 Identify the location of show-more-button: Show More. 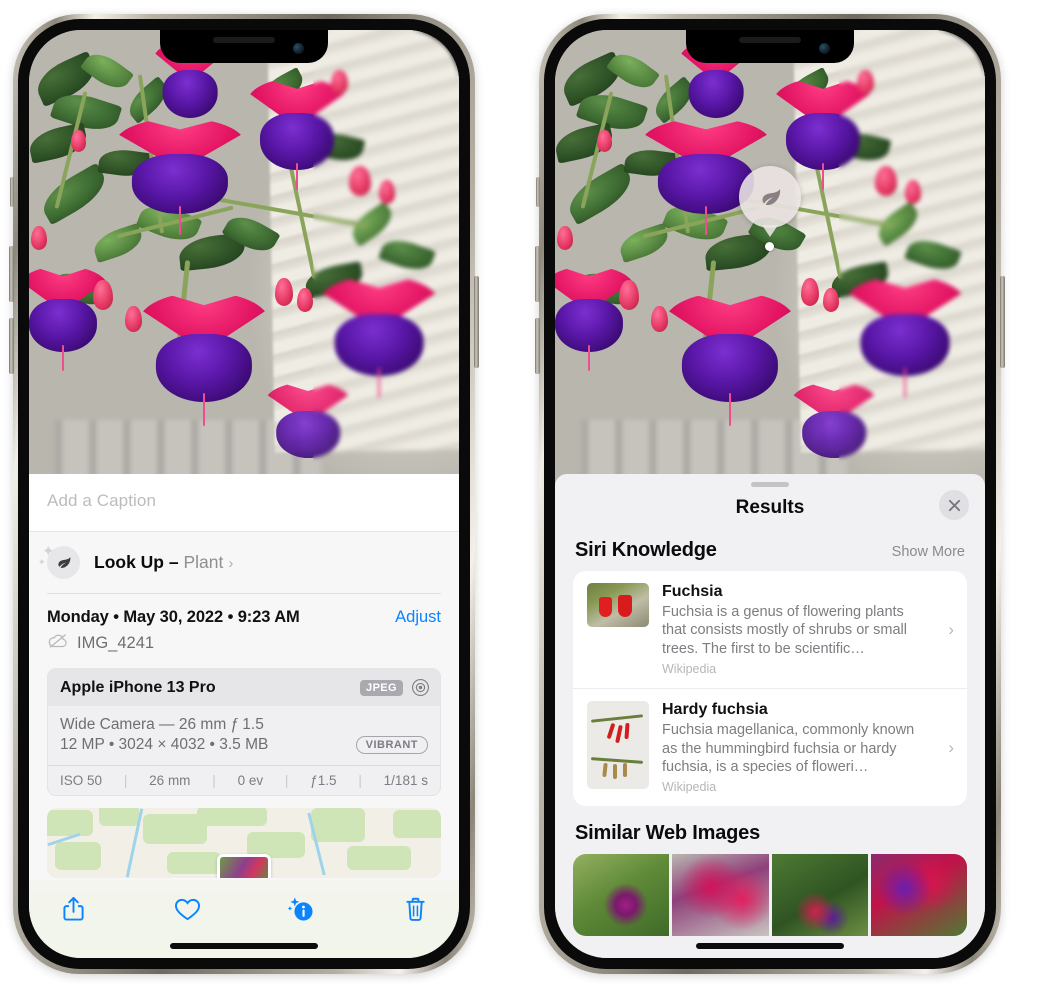
(928, 552).